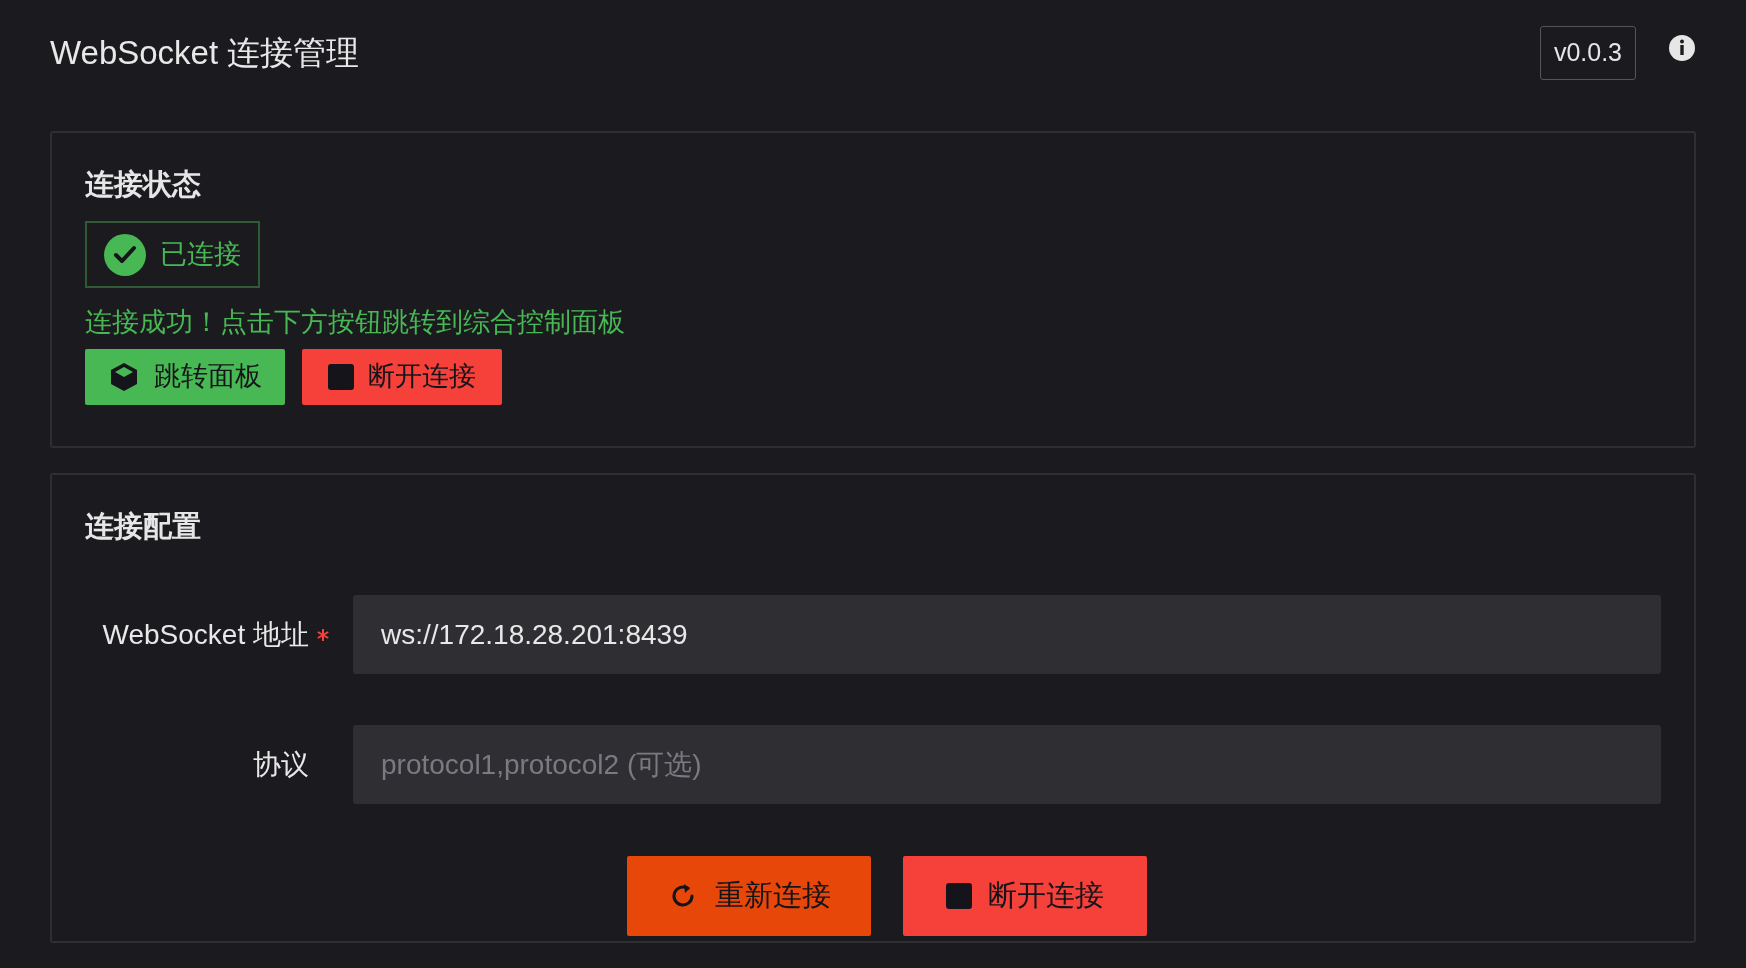 This screenshot has width=1746, height=968. I want to click on input-field: ws://172.18.28.201:8439, so click(1007, 634).